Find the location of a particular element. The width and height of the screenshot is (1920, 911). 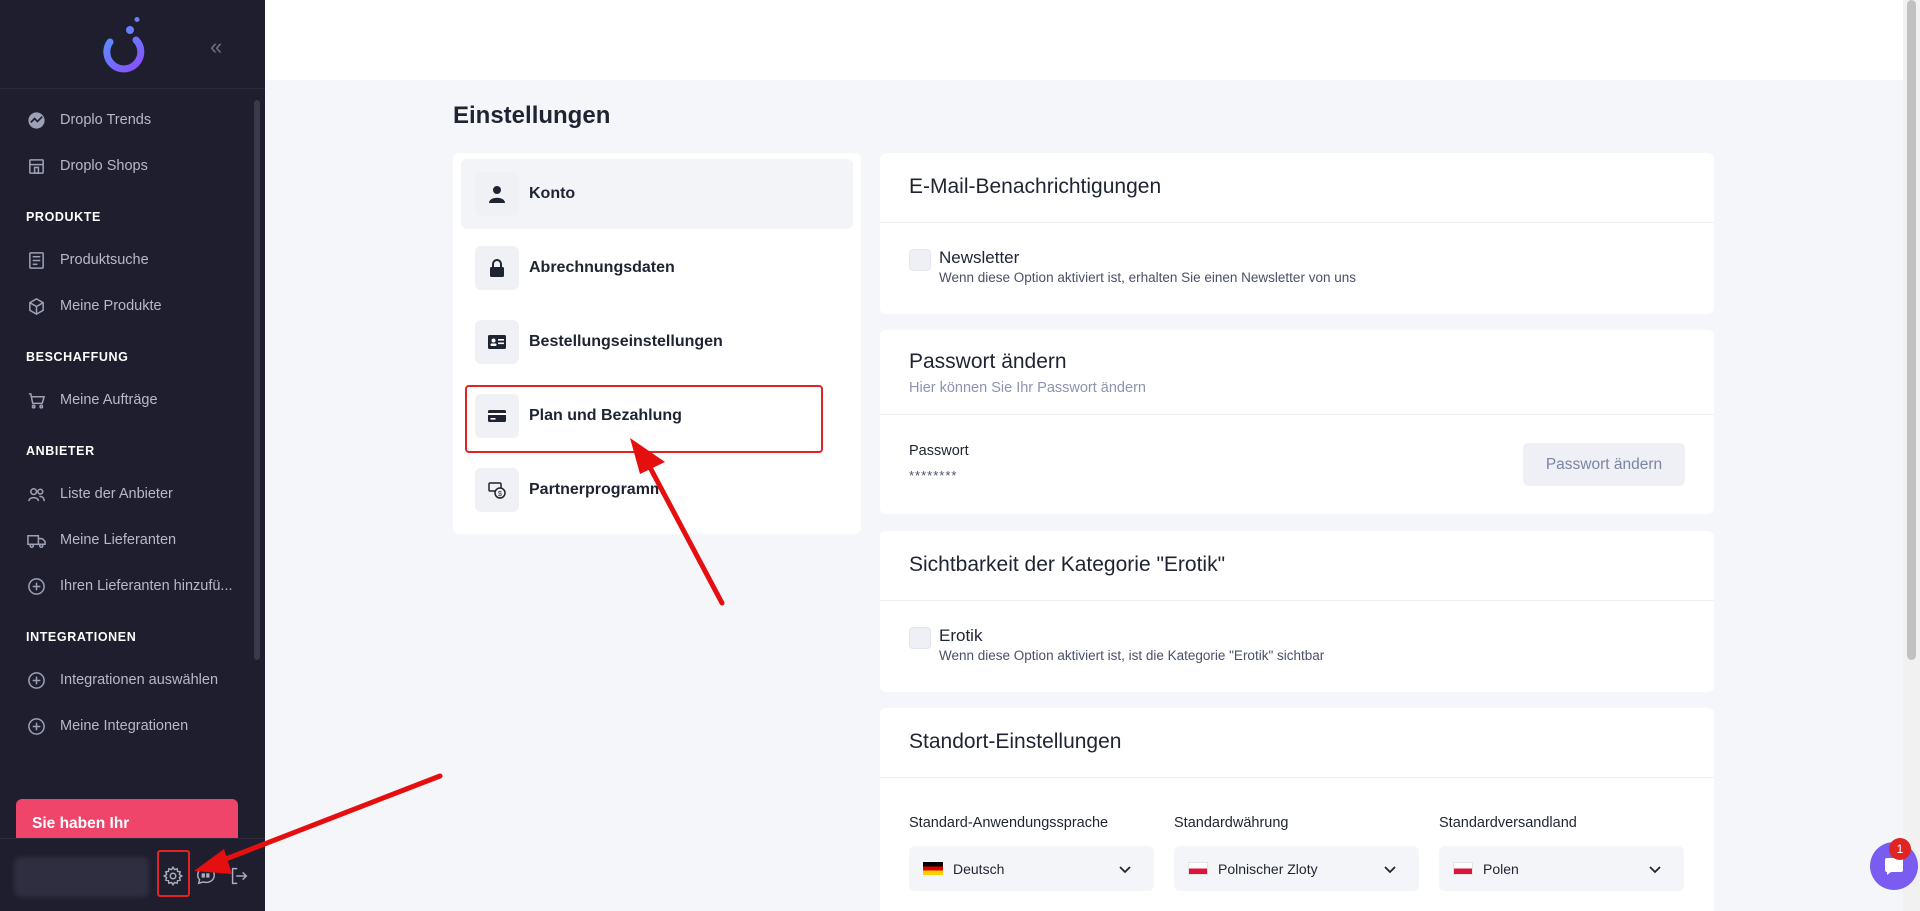

sidebar-item-droplo-shops: Droplo Shops is located at coordinates (127, 166).